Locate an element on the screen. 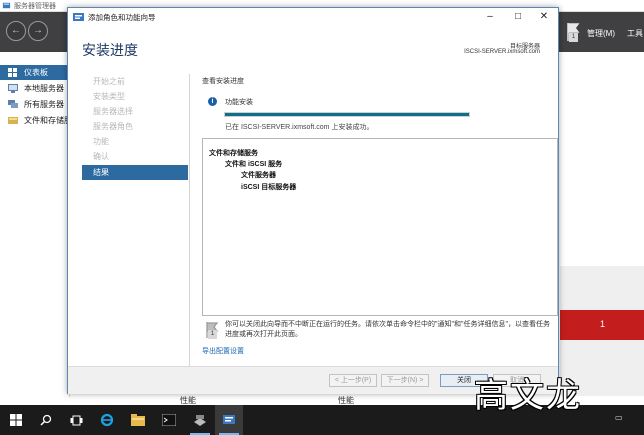 Image resolution: width=644 pixels, height=435 pixels. step-server-roles: 服务器角色 is located at coordinates (113, 126).